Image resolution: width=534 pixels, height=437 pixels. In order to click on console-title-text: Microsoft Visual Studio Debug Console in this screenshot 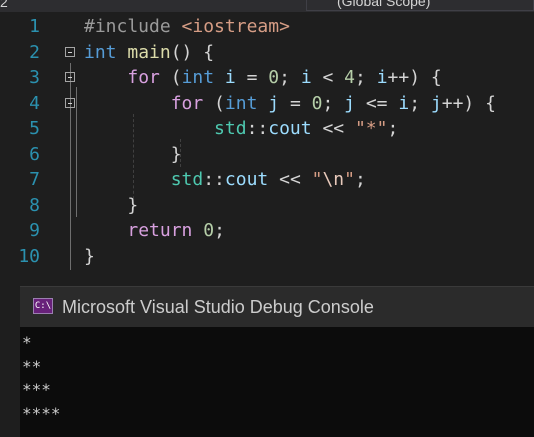, I will do `click(218, 307)`.